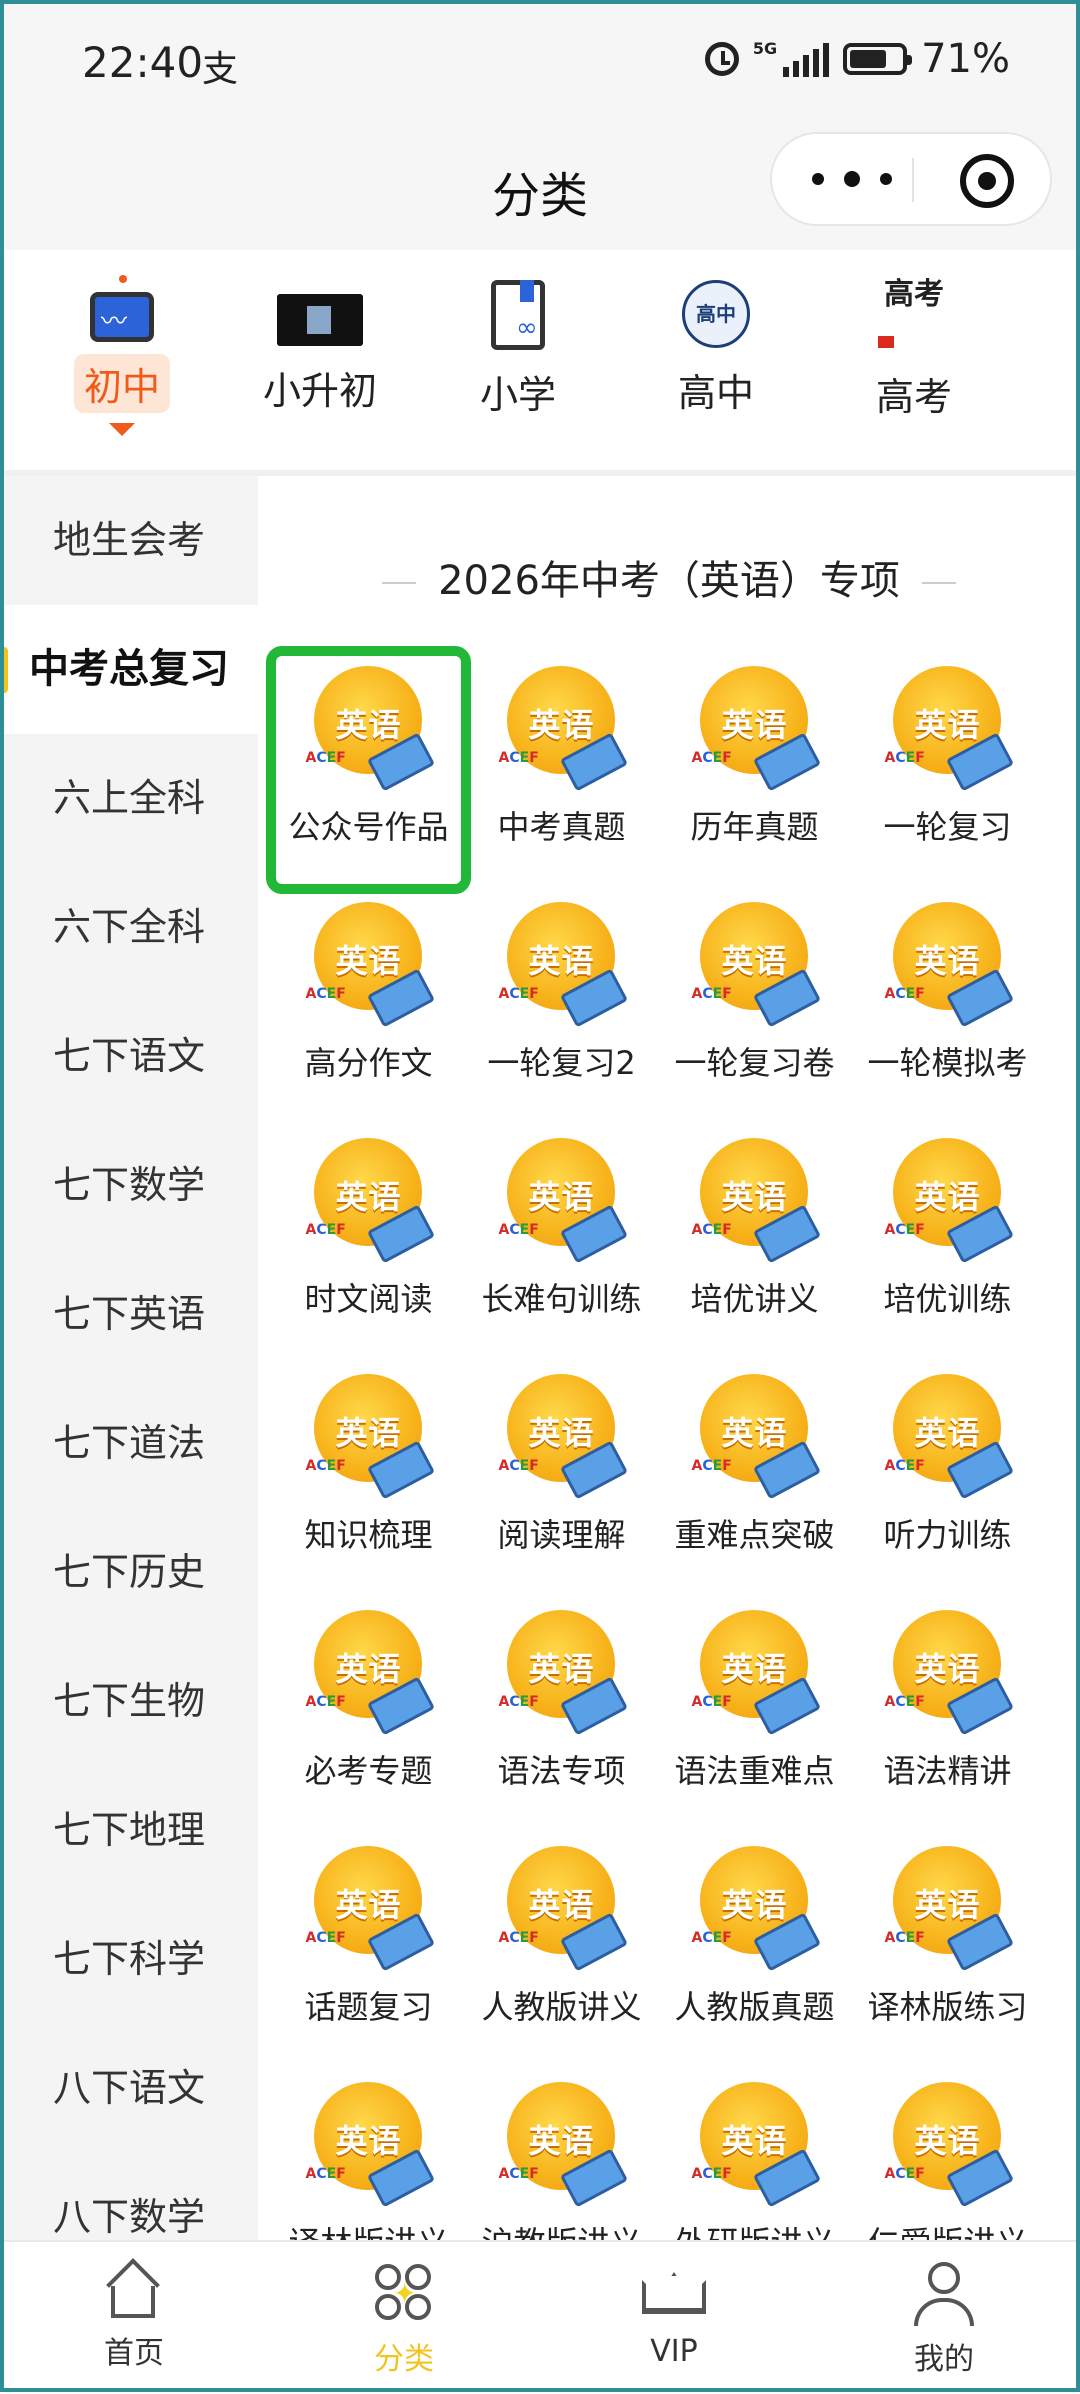  I want to click on level-tab-senior-high: 高中 高中, so click(716, 349).